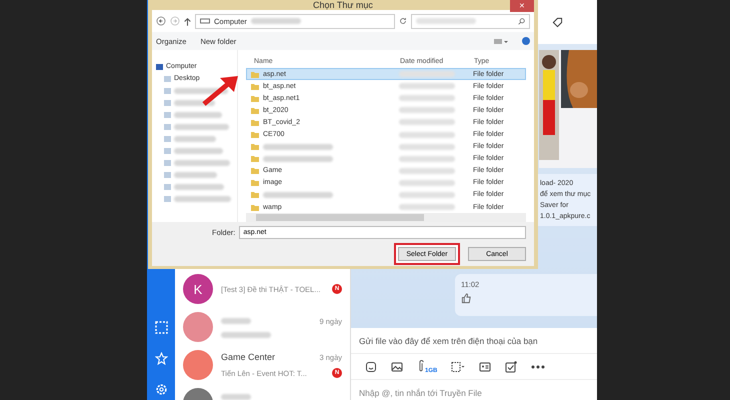  What do you see at coordinates (511, 366) in the screenshot?
I see `task-icon` at bounding box center [511, 366].